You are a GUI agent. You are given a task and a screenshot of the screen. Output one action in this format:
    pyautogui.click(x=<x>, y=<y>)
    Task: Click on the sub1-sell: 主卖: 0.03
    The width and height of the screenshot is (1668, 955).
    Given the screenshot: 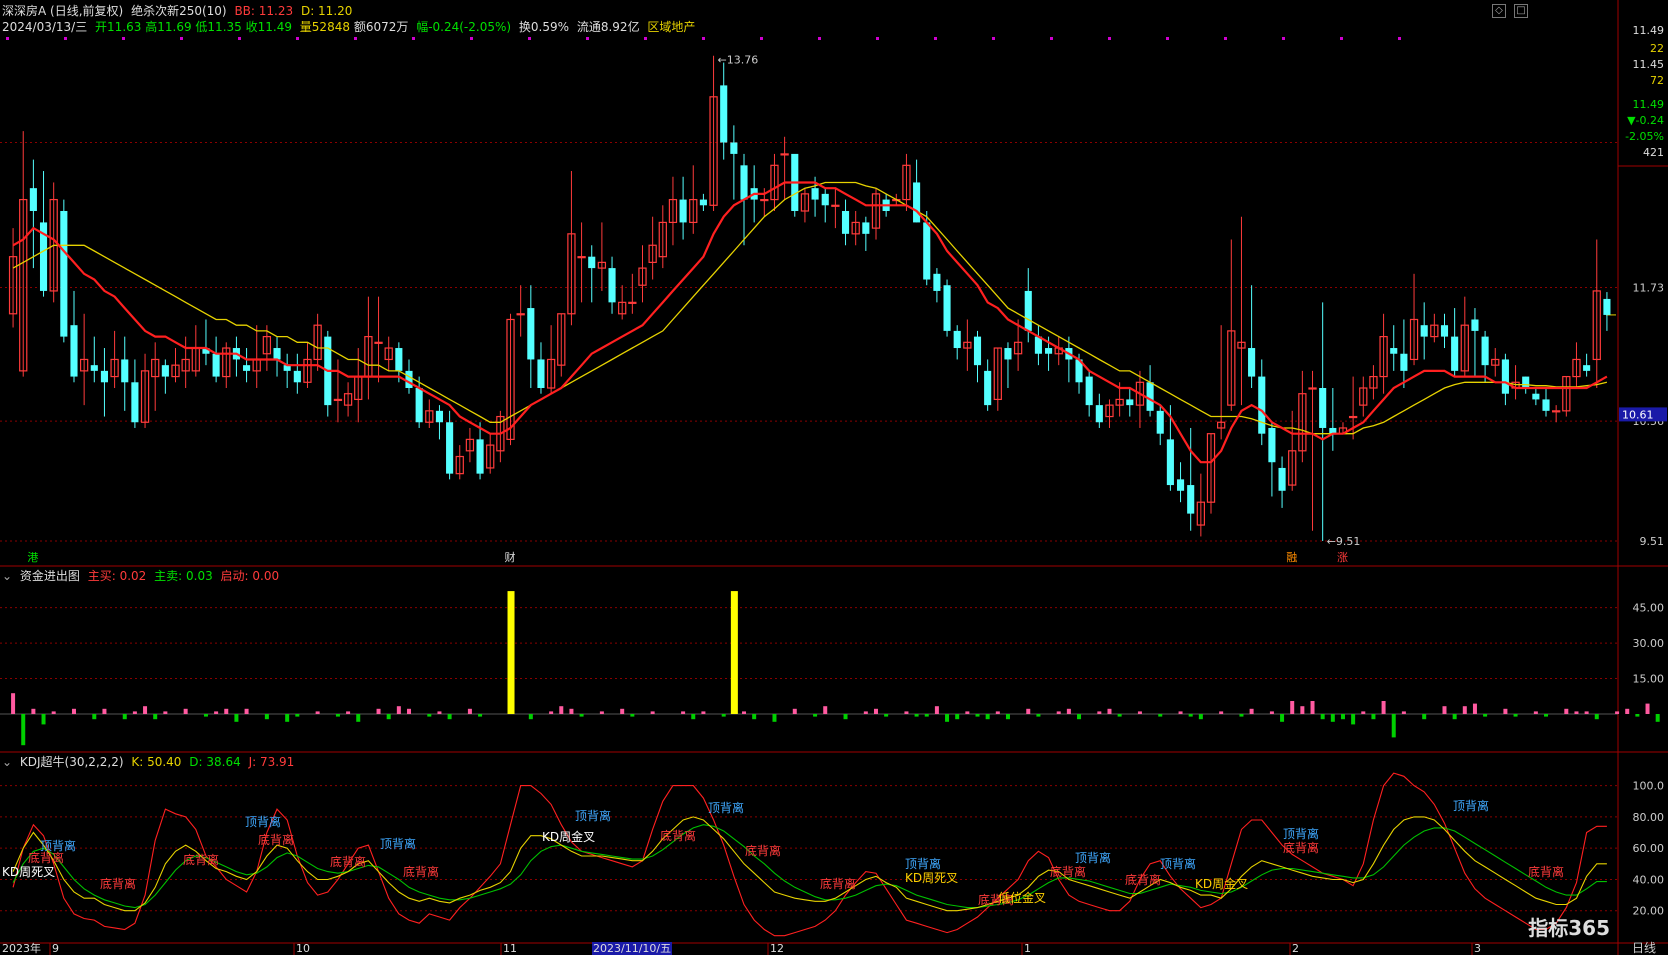 What is the action you would take?
    pyautogui.click(x=183, y=576)
    